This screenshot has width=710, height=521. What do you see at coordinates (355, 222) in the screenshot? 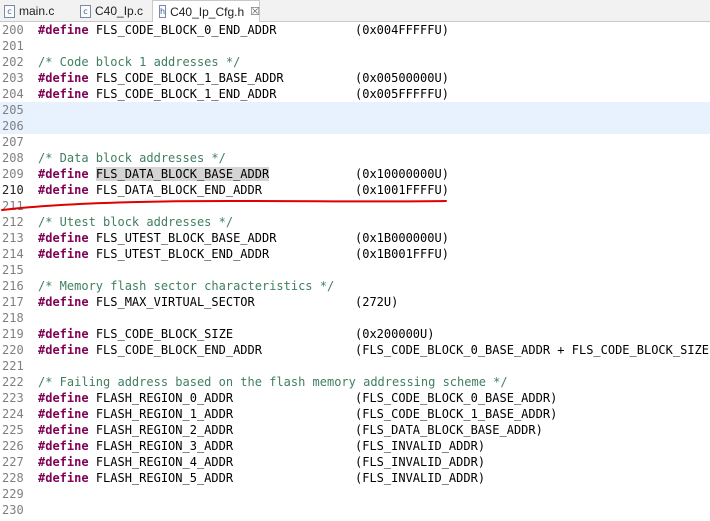
I see `code-line: 212 /* Utest block addresses */` at bounding box center [355, 222].